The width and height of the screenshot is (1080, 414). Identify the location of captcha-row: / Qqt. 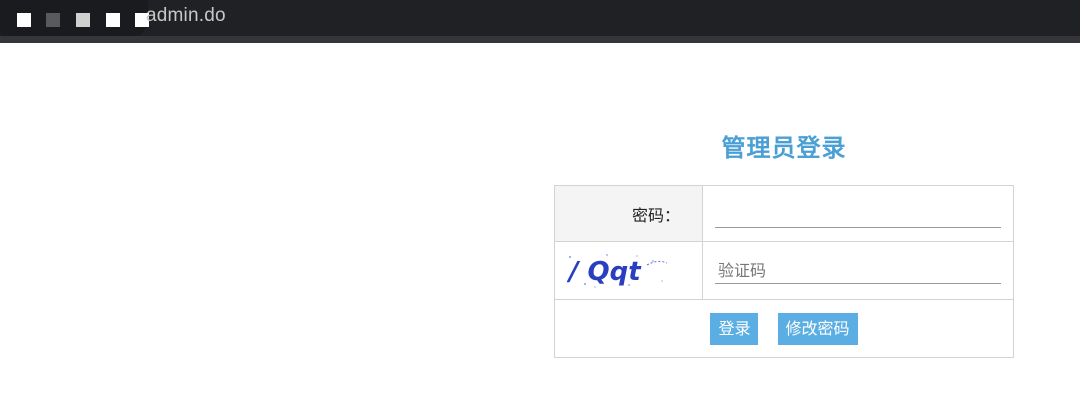
(784, 270).